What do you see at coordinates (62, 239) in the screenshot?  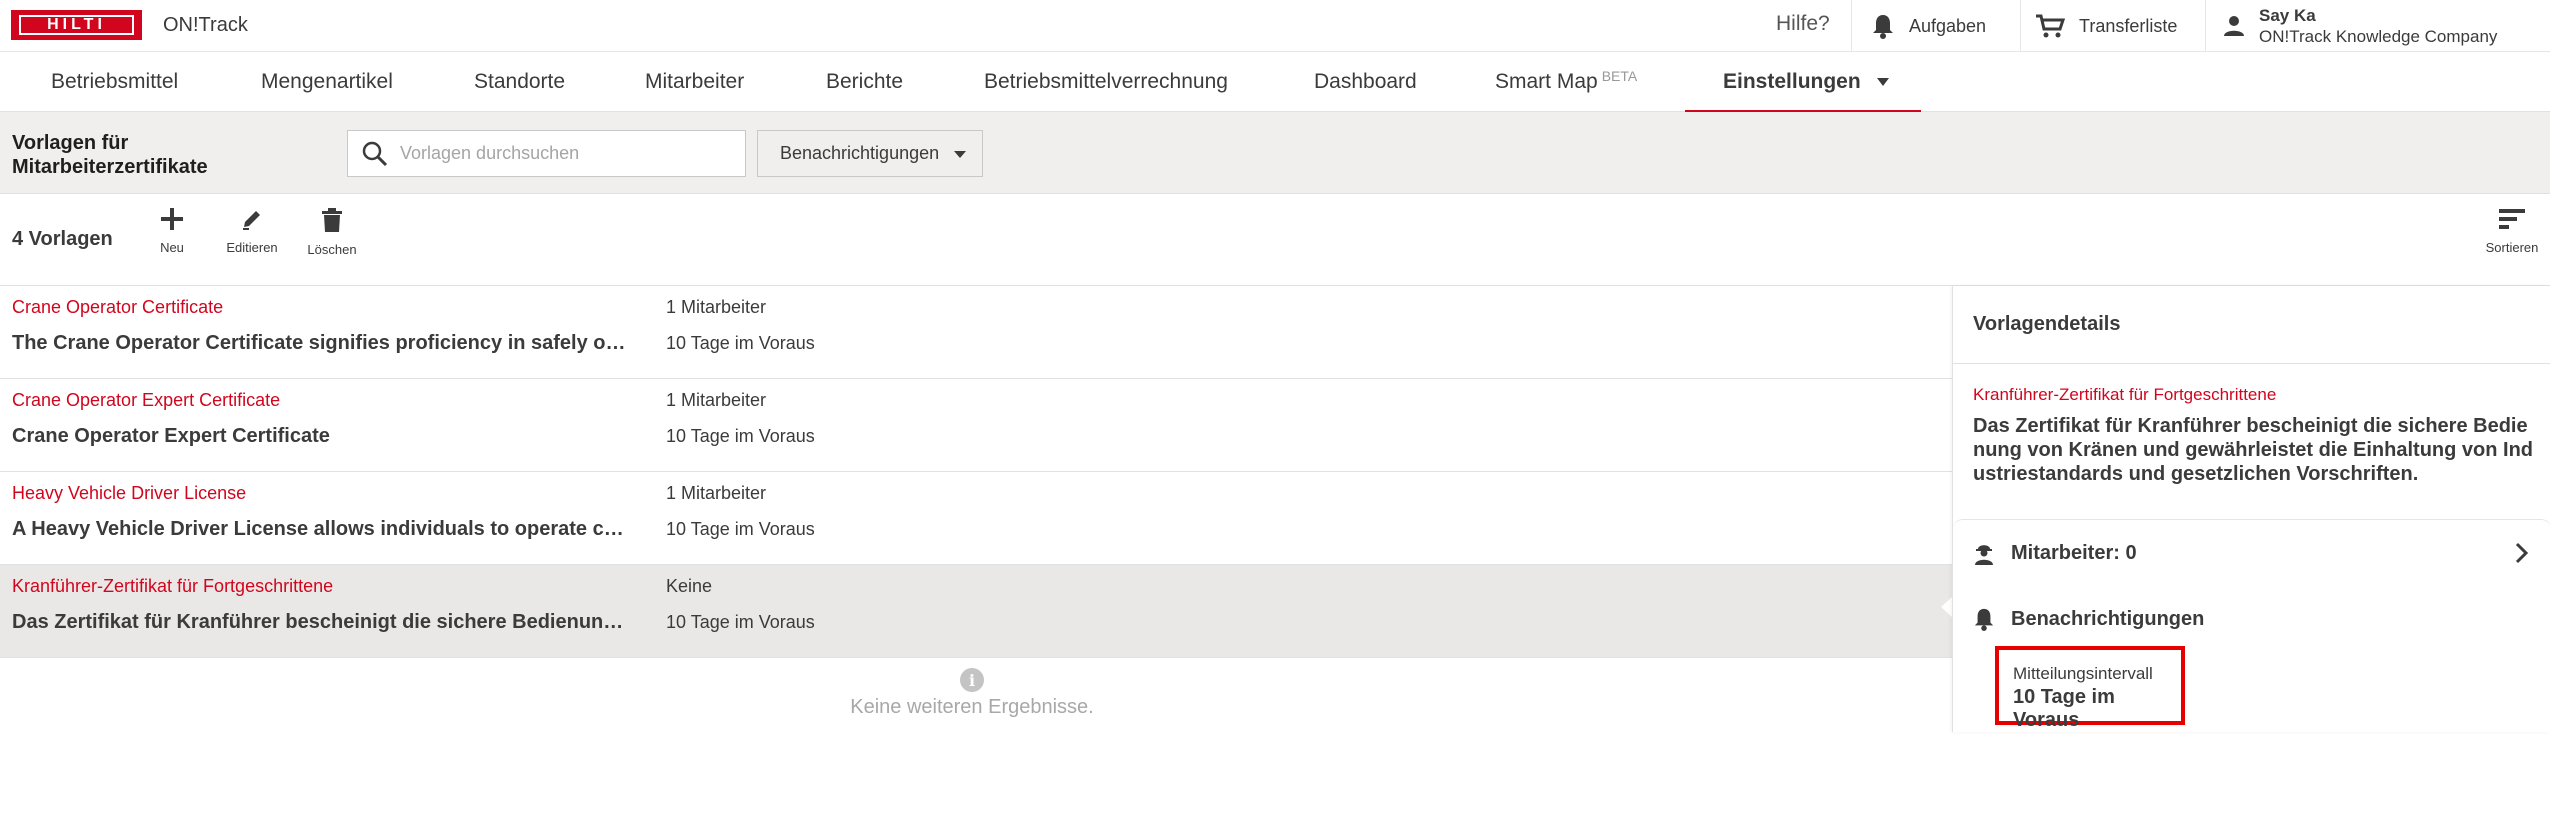 I see `template-count: 4 Vorlagen` at bounding box center [62, 239].